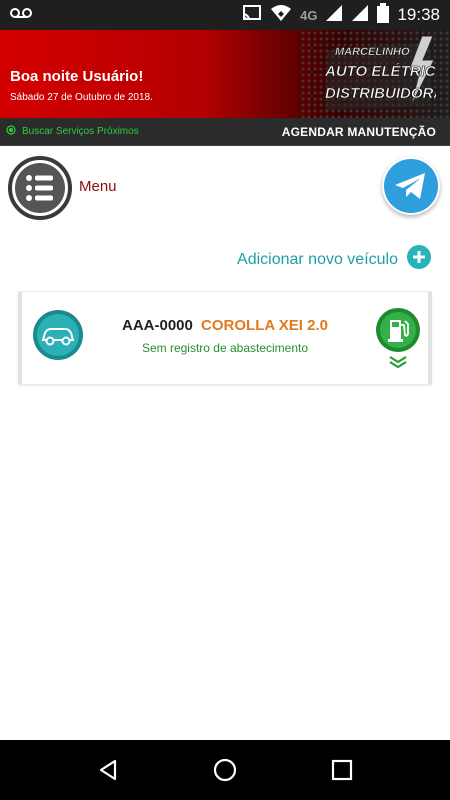 This screenshot has height=800, width=450. What do you see at coordinates (281, 15) in the screenshot?
I see `wifi-icon` at bounding box center [281, 15].